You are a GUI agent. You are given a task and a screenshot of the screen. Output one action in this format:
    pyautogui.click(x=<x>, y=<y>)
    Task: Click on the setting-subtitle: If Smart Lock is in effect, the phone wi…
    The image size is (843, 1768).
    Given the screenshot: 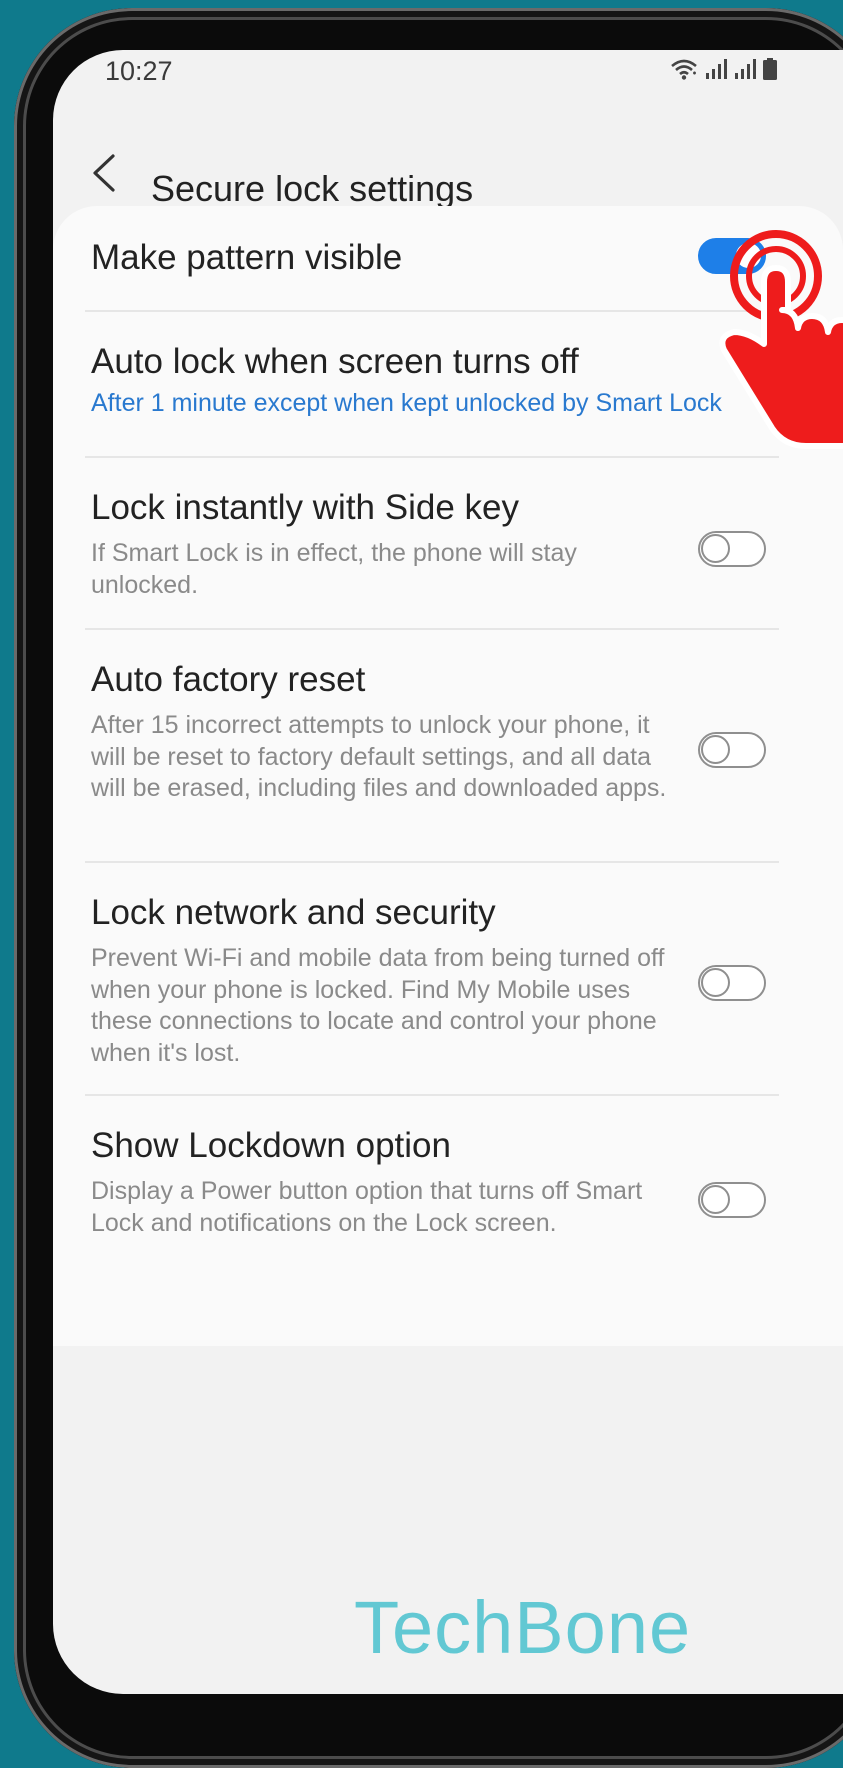 What is the action you would take?
    pyautogui.click(x=334, y=569)
    